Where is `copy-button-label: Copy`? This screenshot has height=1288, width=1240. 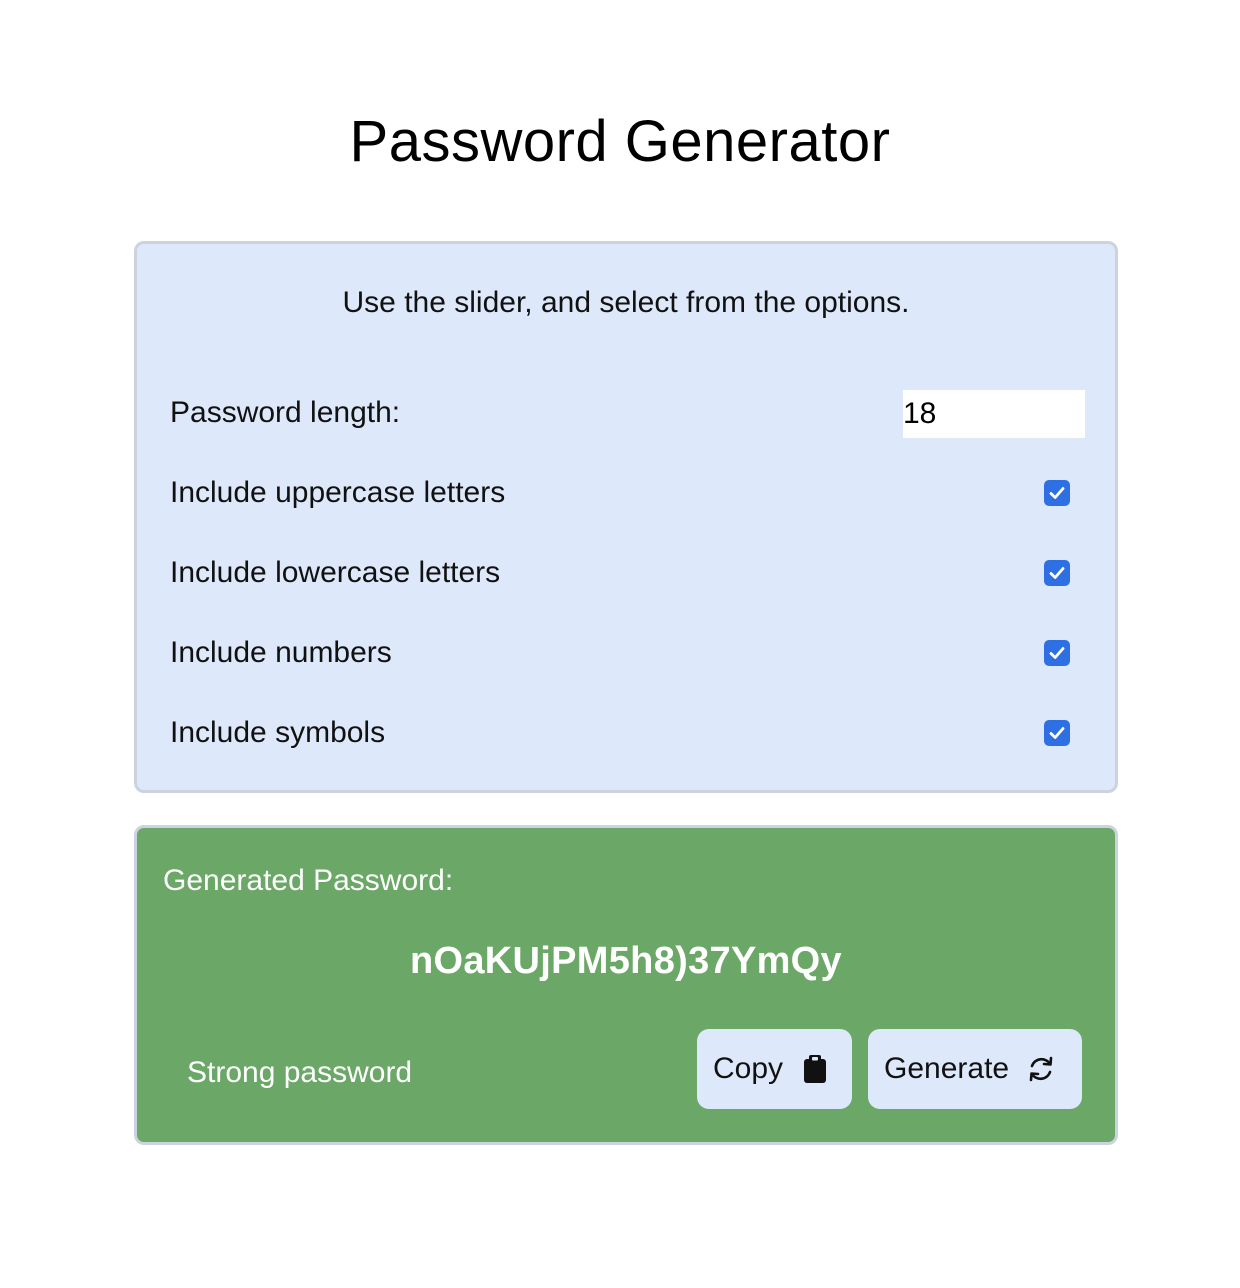 copy-button-label: Copy is located at coordinates (748, 1068).